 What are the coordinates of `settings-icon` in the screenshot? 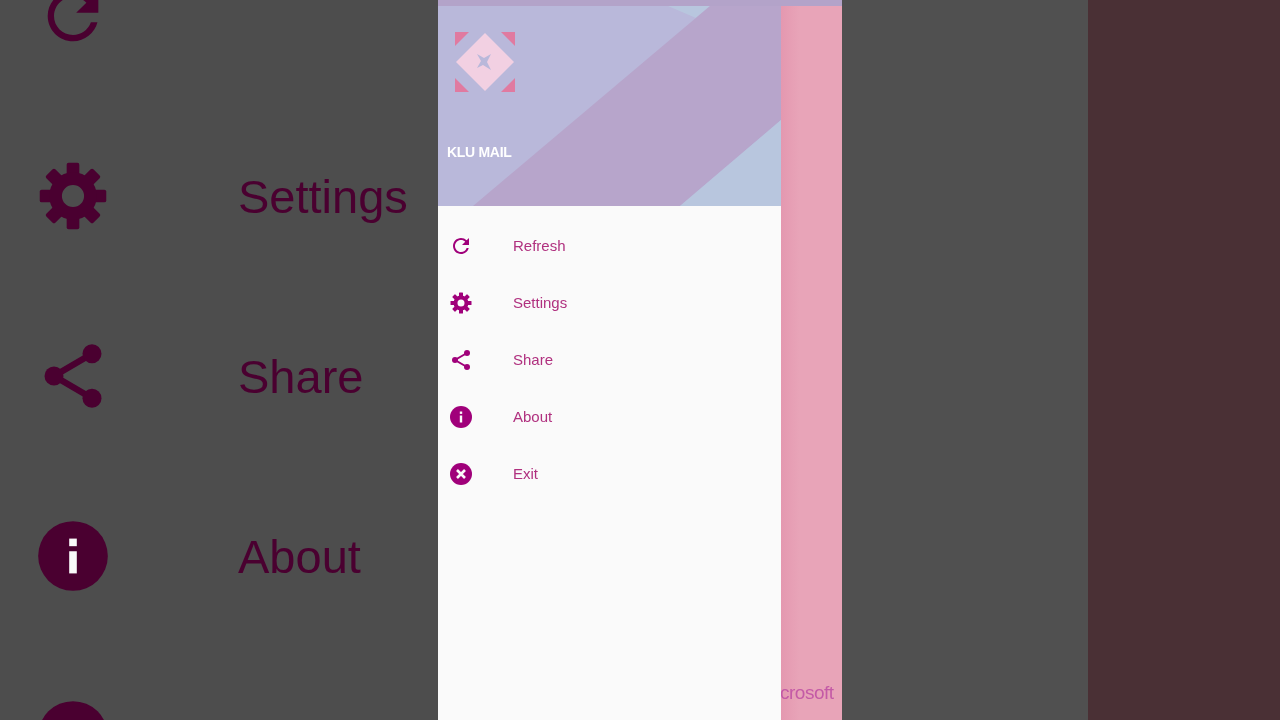 It's located at (461, 302).